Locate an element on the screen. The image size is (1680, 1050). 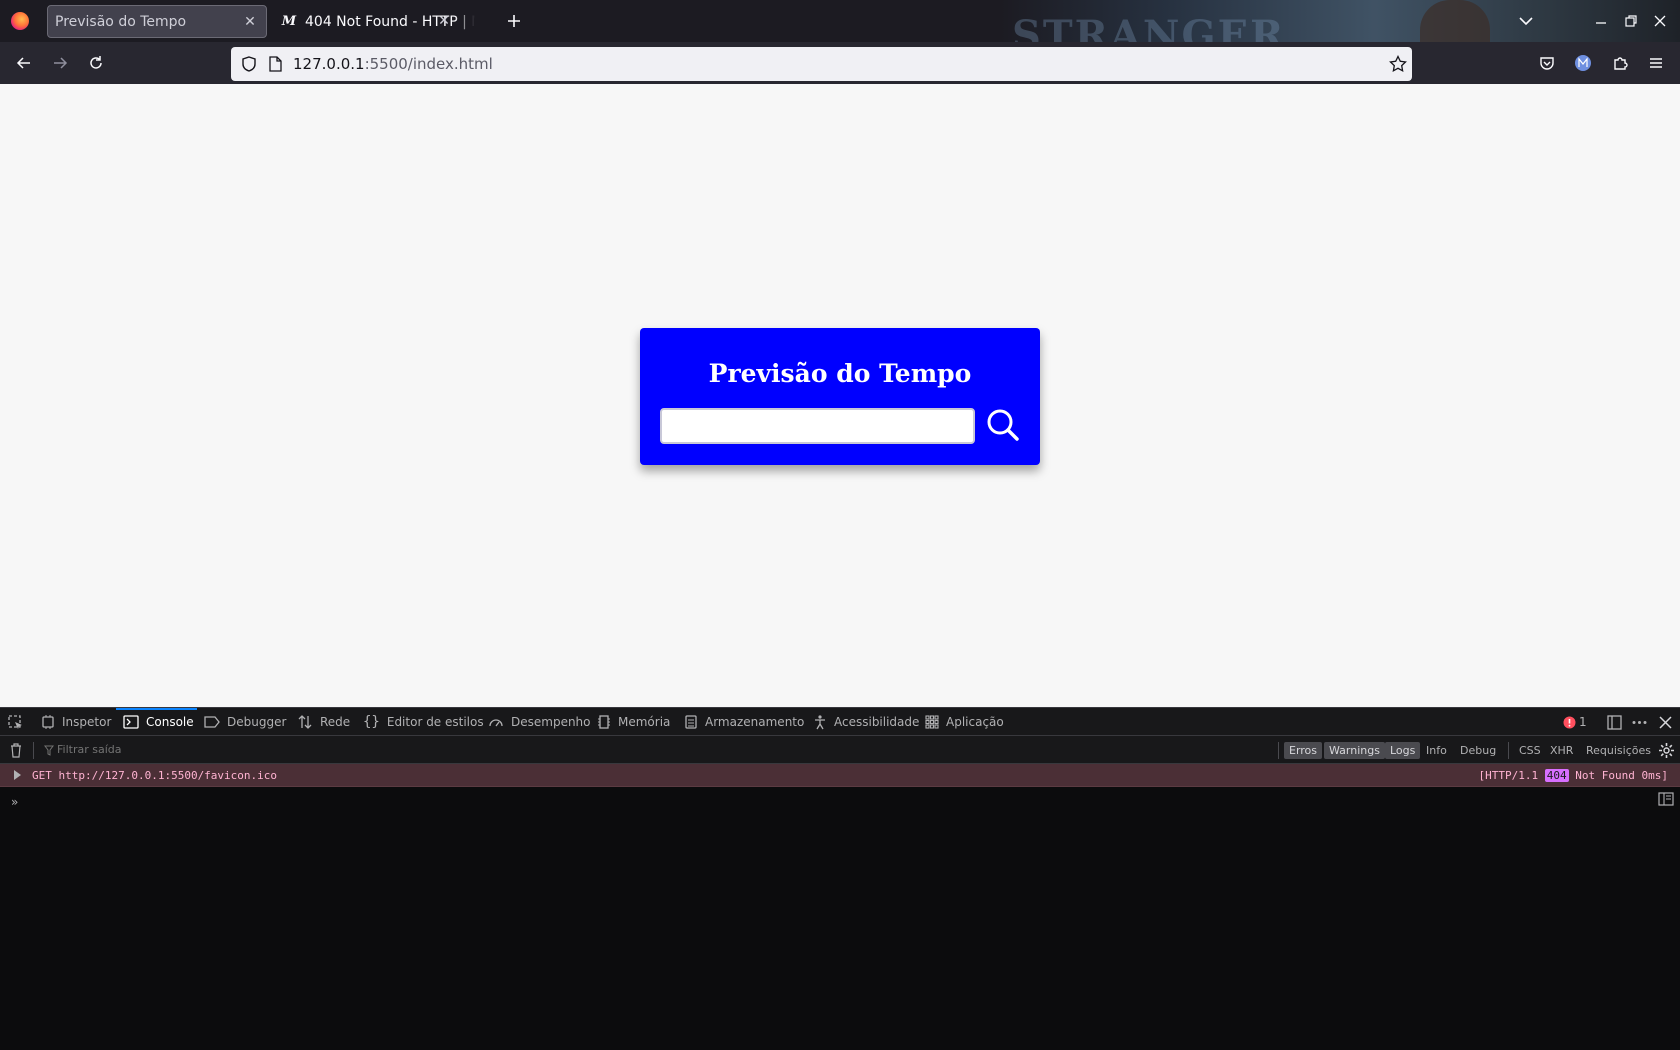
more-options-icon is located at coordinates (1639, 722).